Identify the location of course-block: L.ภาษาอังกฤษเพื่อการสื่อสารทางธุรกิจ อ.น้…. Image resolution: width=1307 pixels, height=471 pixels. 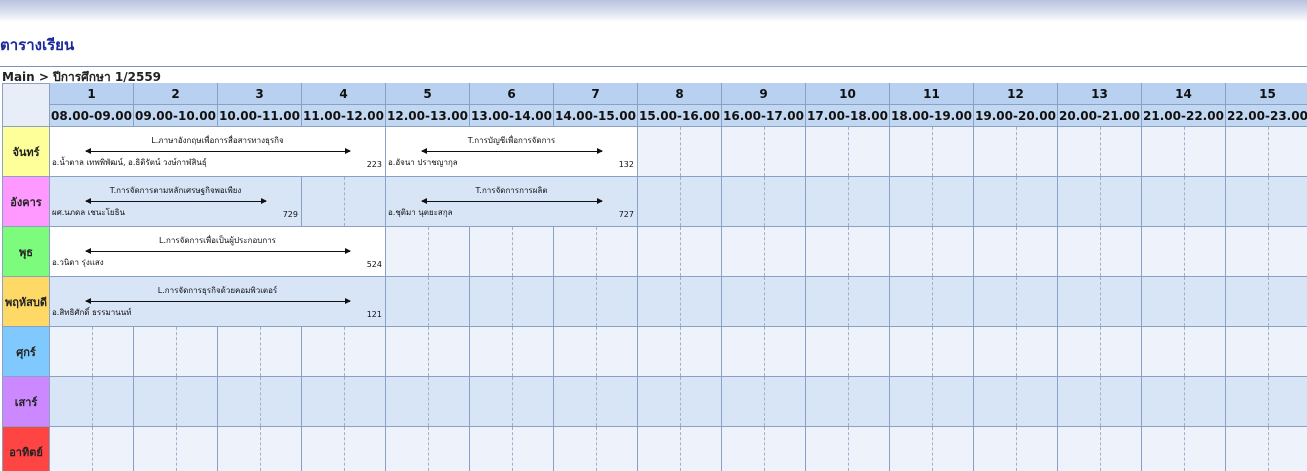
(218, 152).